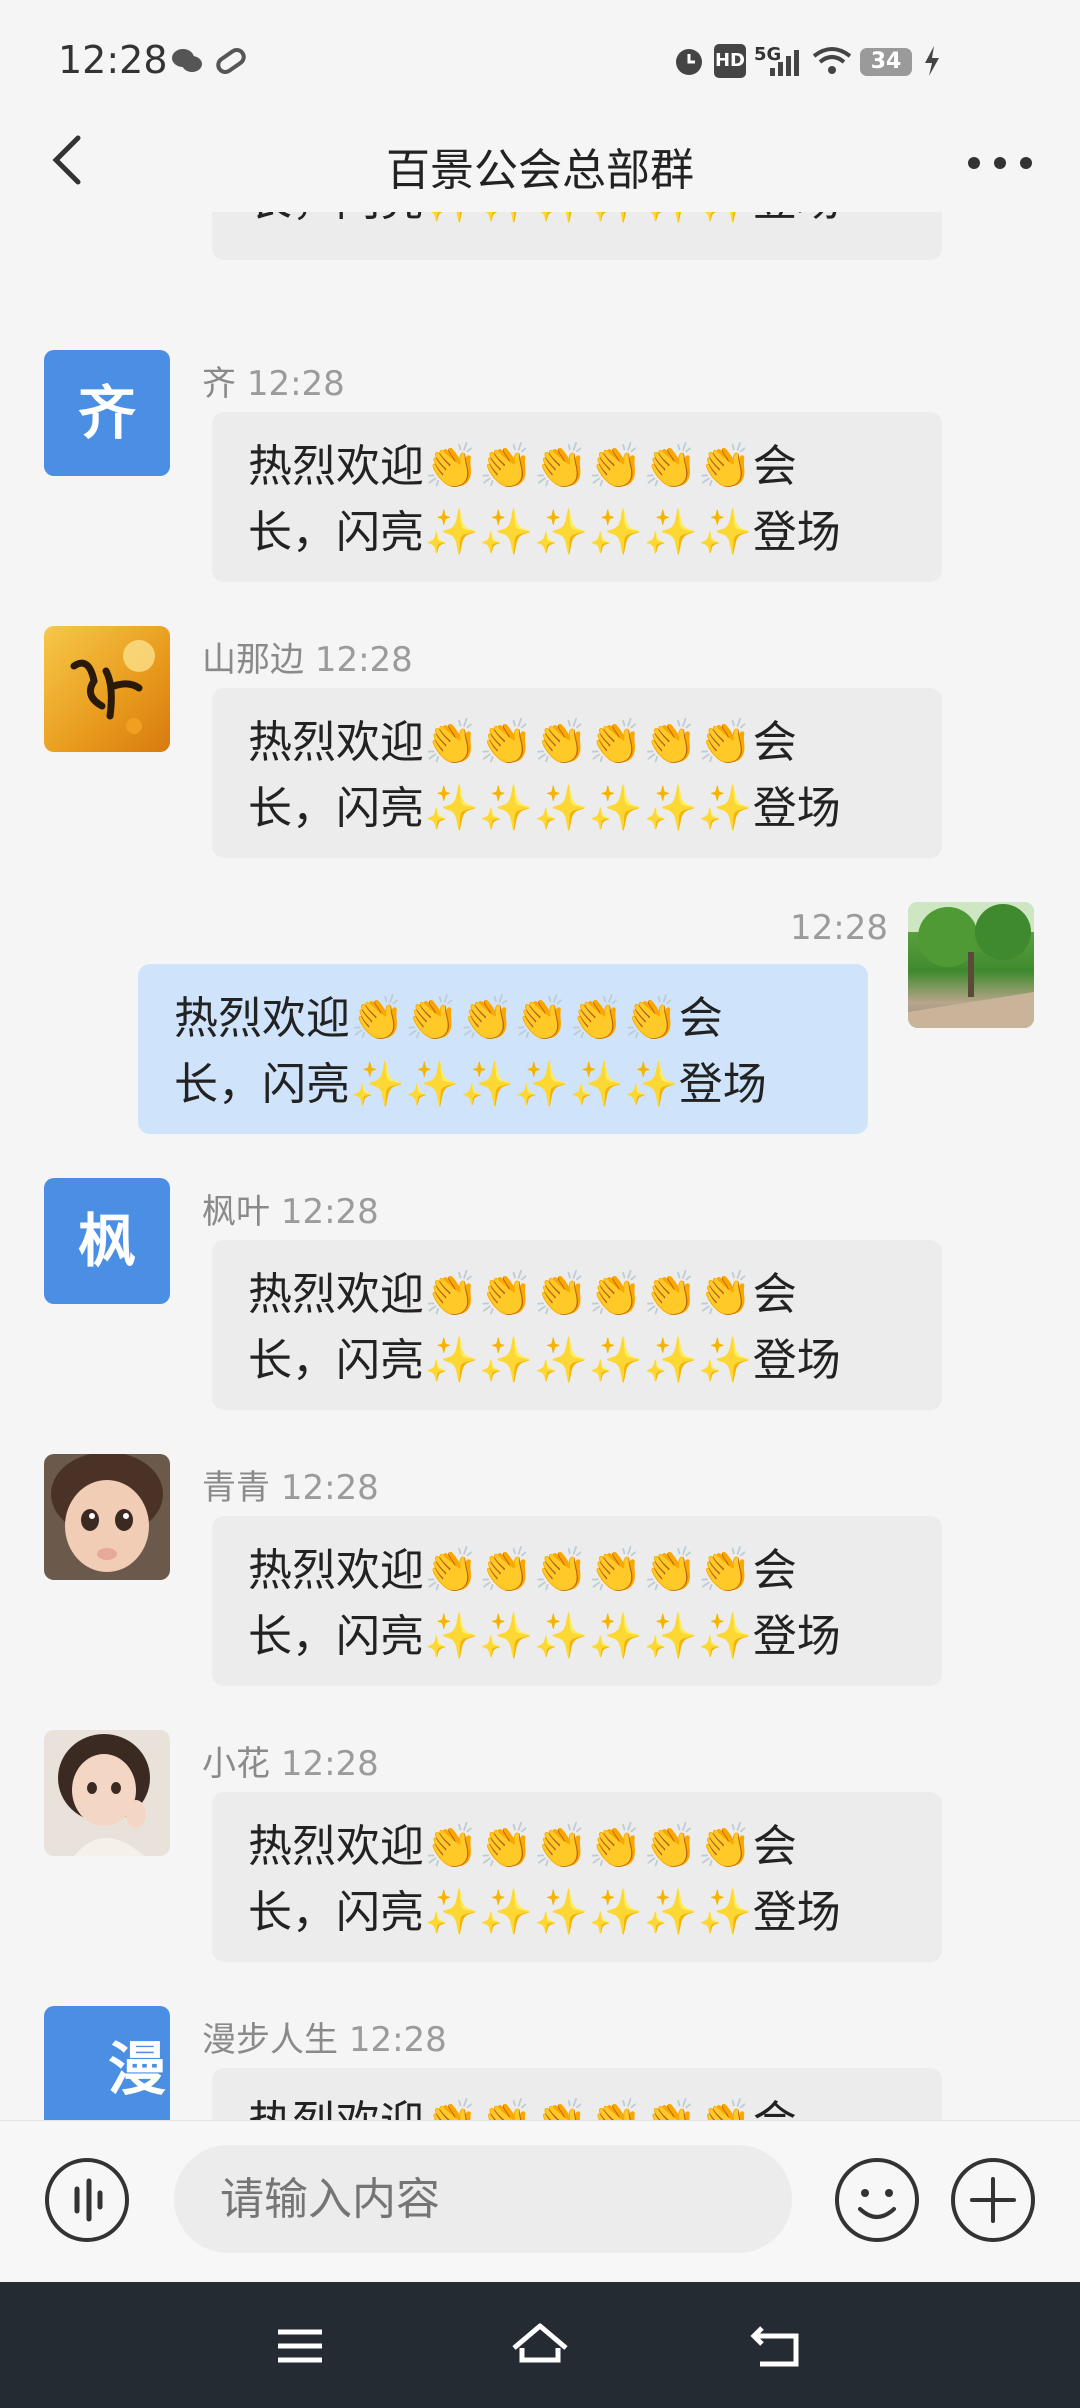 The width and height of the screenshot is (1080, 2408). What do you see at coordinates (540, 170) in the screenshot?
I see `page-title: 百景公会总部群` at bounding box center [540, 170].